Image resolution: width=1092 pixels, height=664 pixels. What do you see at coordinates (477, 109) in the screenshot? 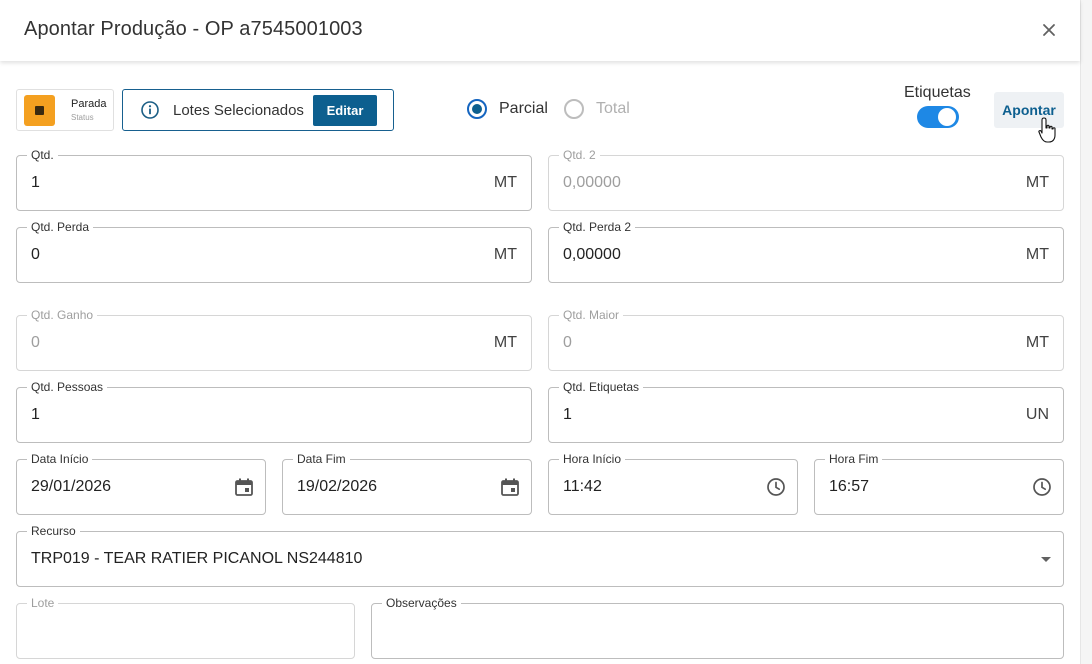
I see `parcial-radio` at bounding box center [477, 109].